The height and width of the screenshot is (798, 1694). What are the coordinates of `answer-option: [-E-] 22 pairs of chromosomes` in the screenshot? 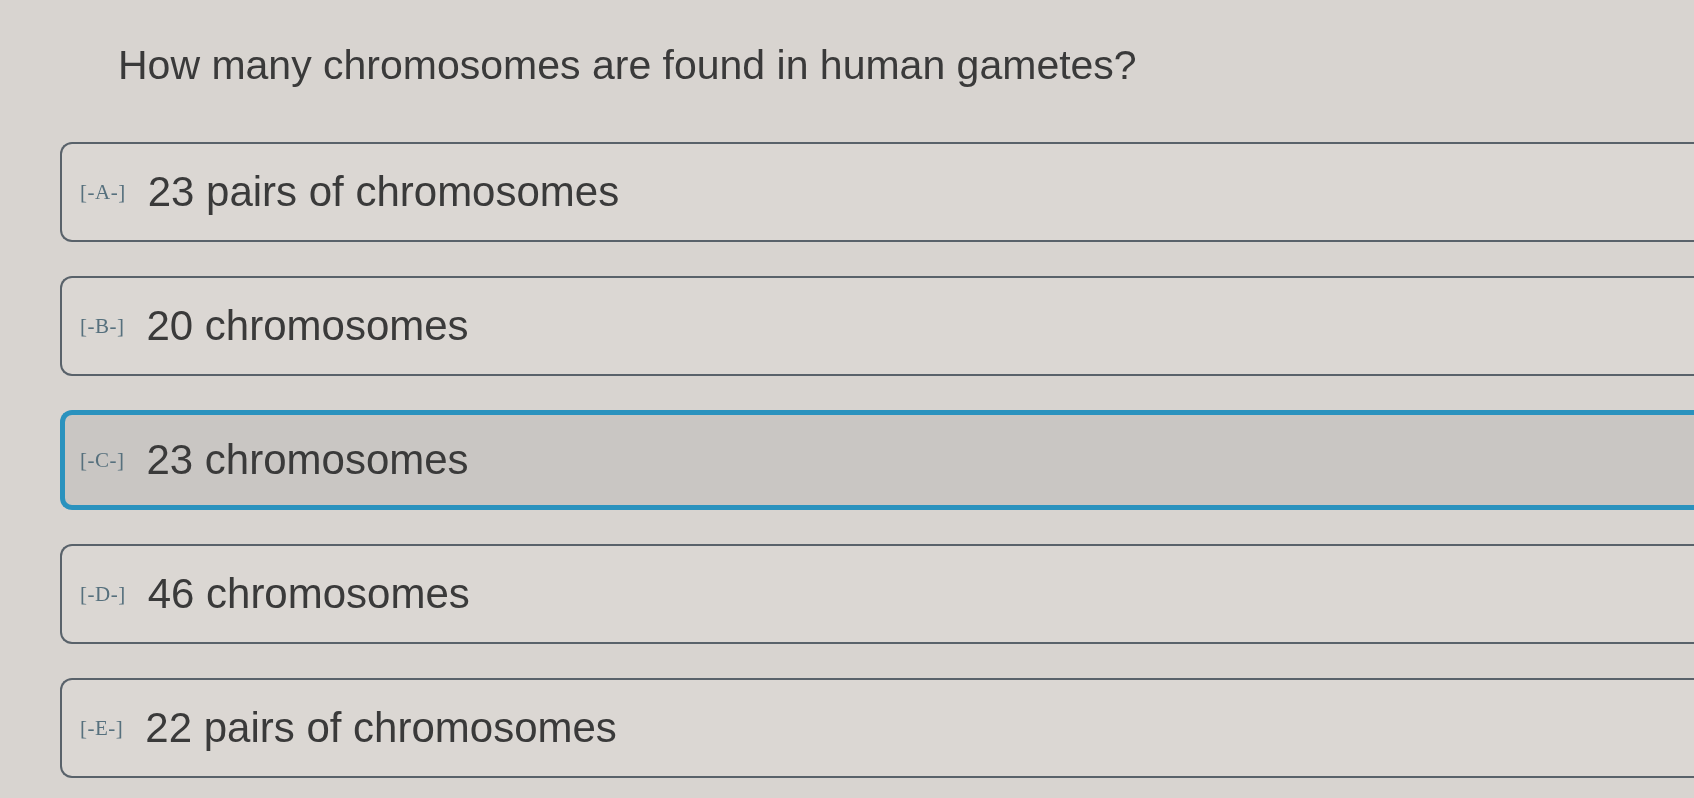 It's located at (877, 728).